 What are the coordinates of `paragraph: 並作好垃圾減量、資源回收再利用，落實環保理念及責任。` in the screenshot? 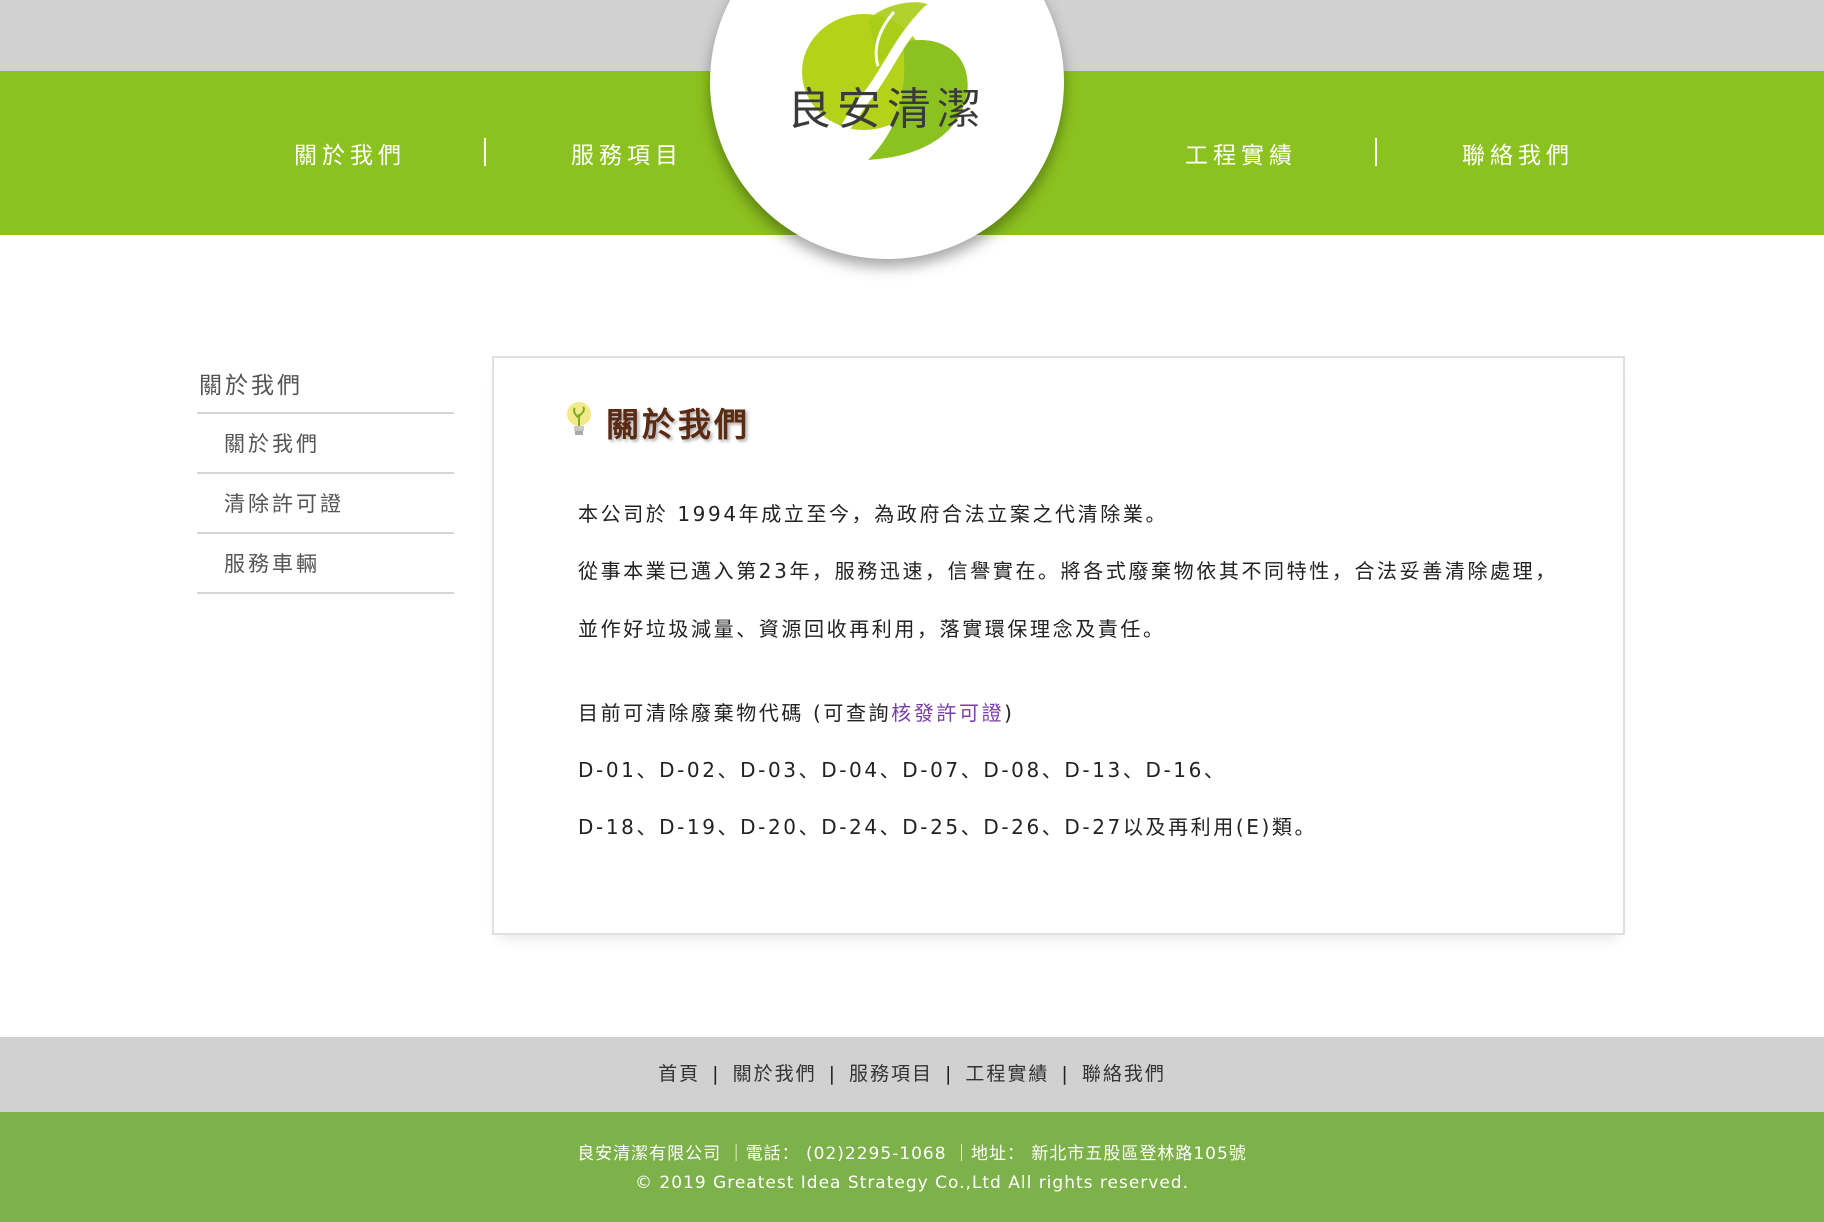 It's located at (872, 629).